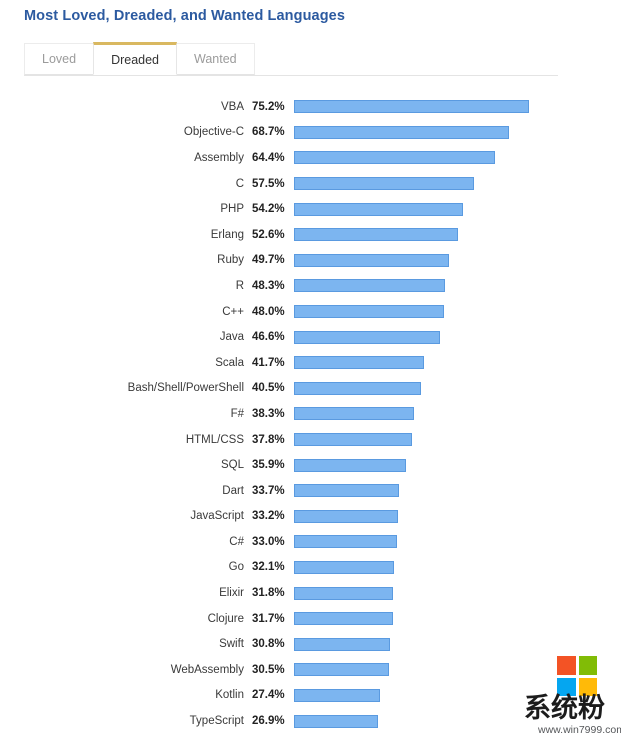 The image size is (621, 744). I want to click on chart-row-value: 48.0%, so click(268, 311).